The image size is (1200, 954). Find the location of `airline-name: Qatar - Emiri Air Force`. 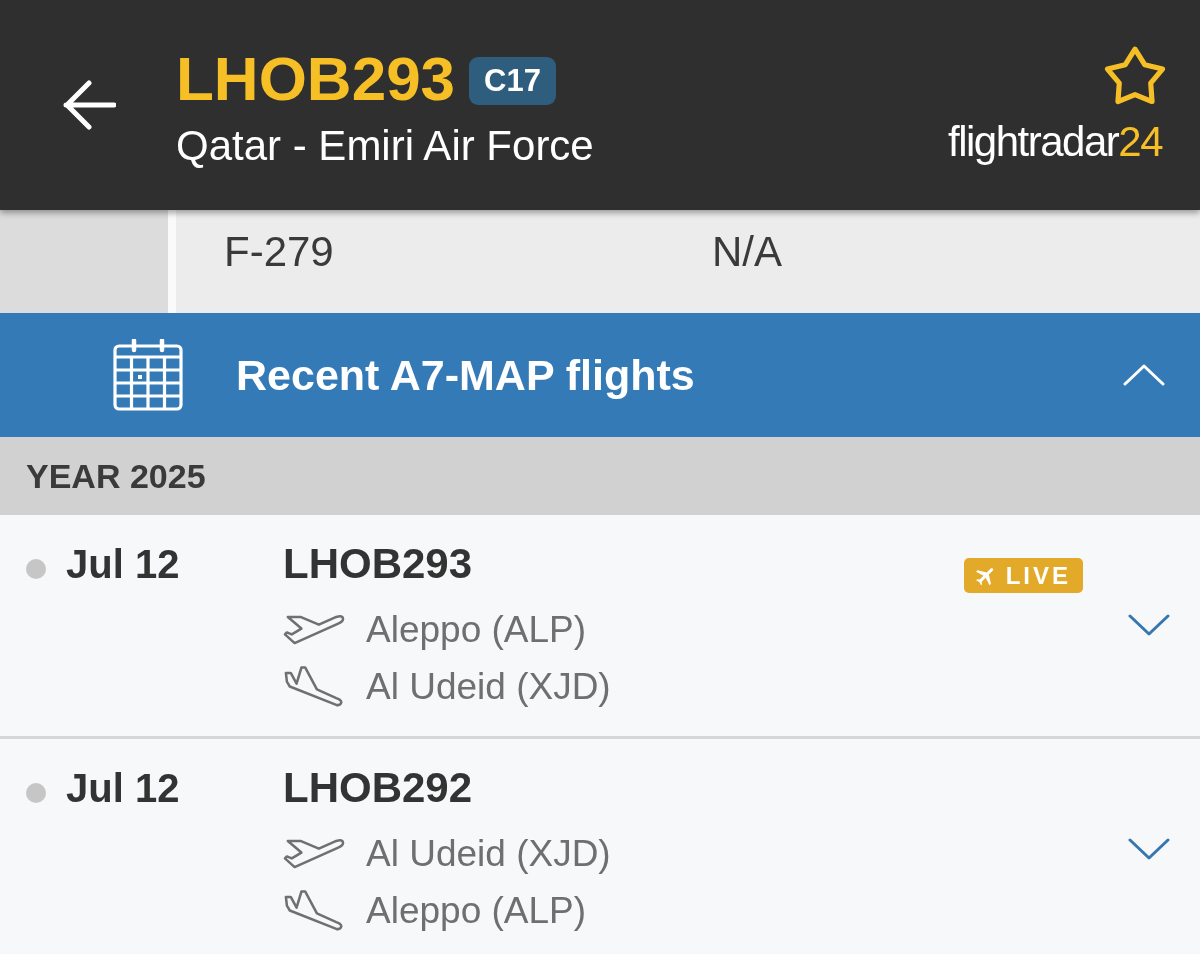

airline-name: Qatar - Emiri Air Force is located at coordinates (385, 146).